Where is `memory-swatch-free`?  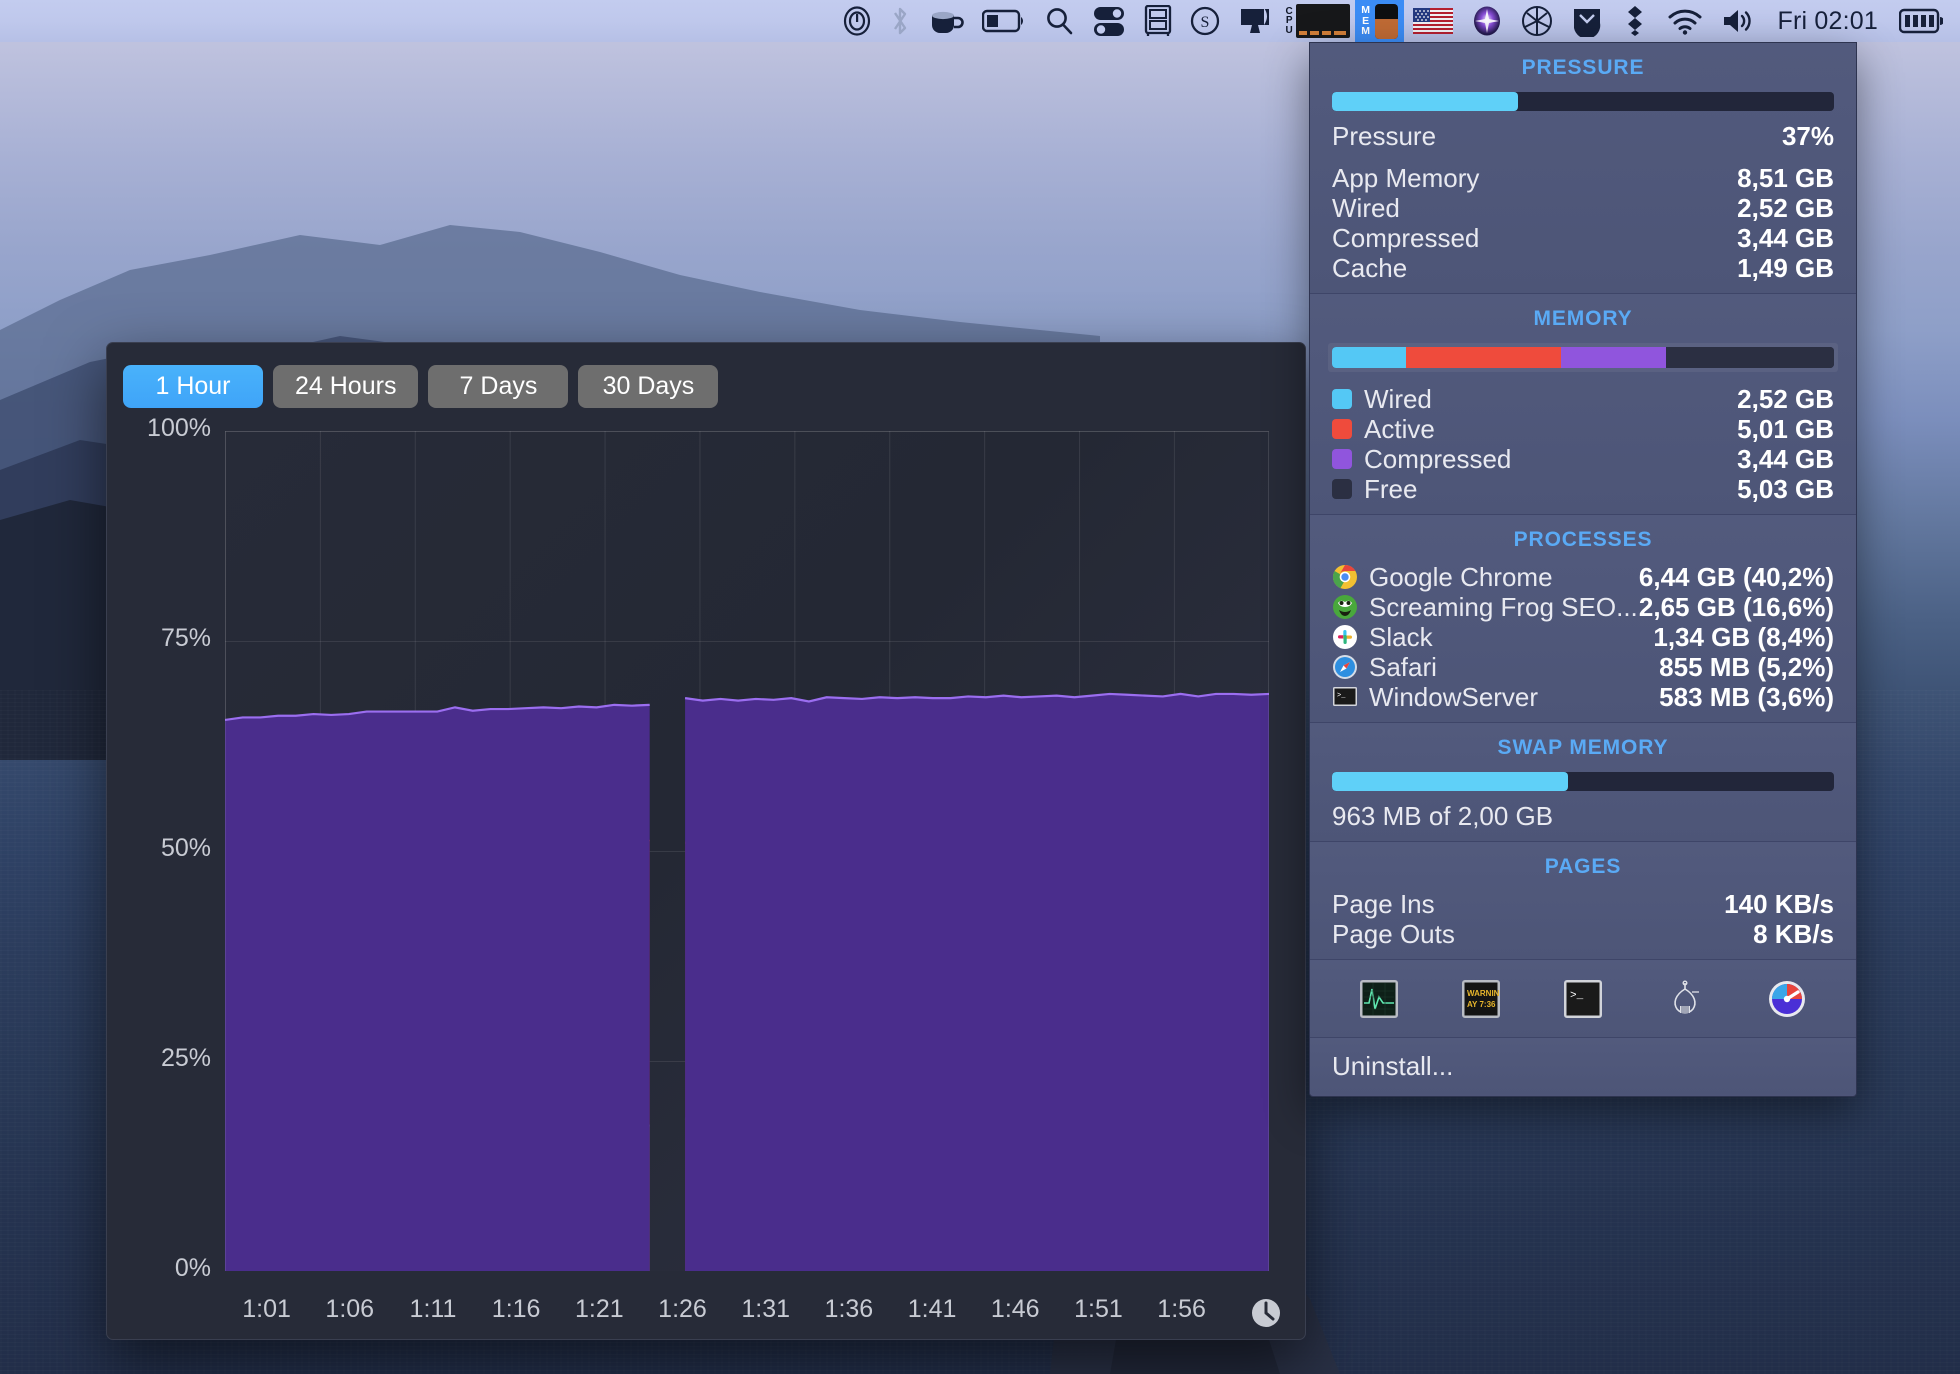
memory-swatch-free is located at coordinates (1342, 489).